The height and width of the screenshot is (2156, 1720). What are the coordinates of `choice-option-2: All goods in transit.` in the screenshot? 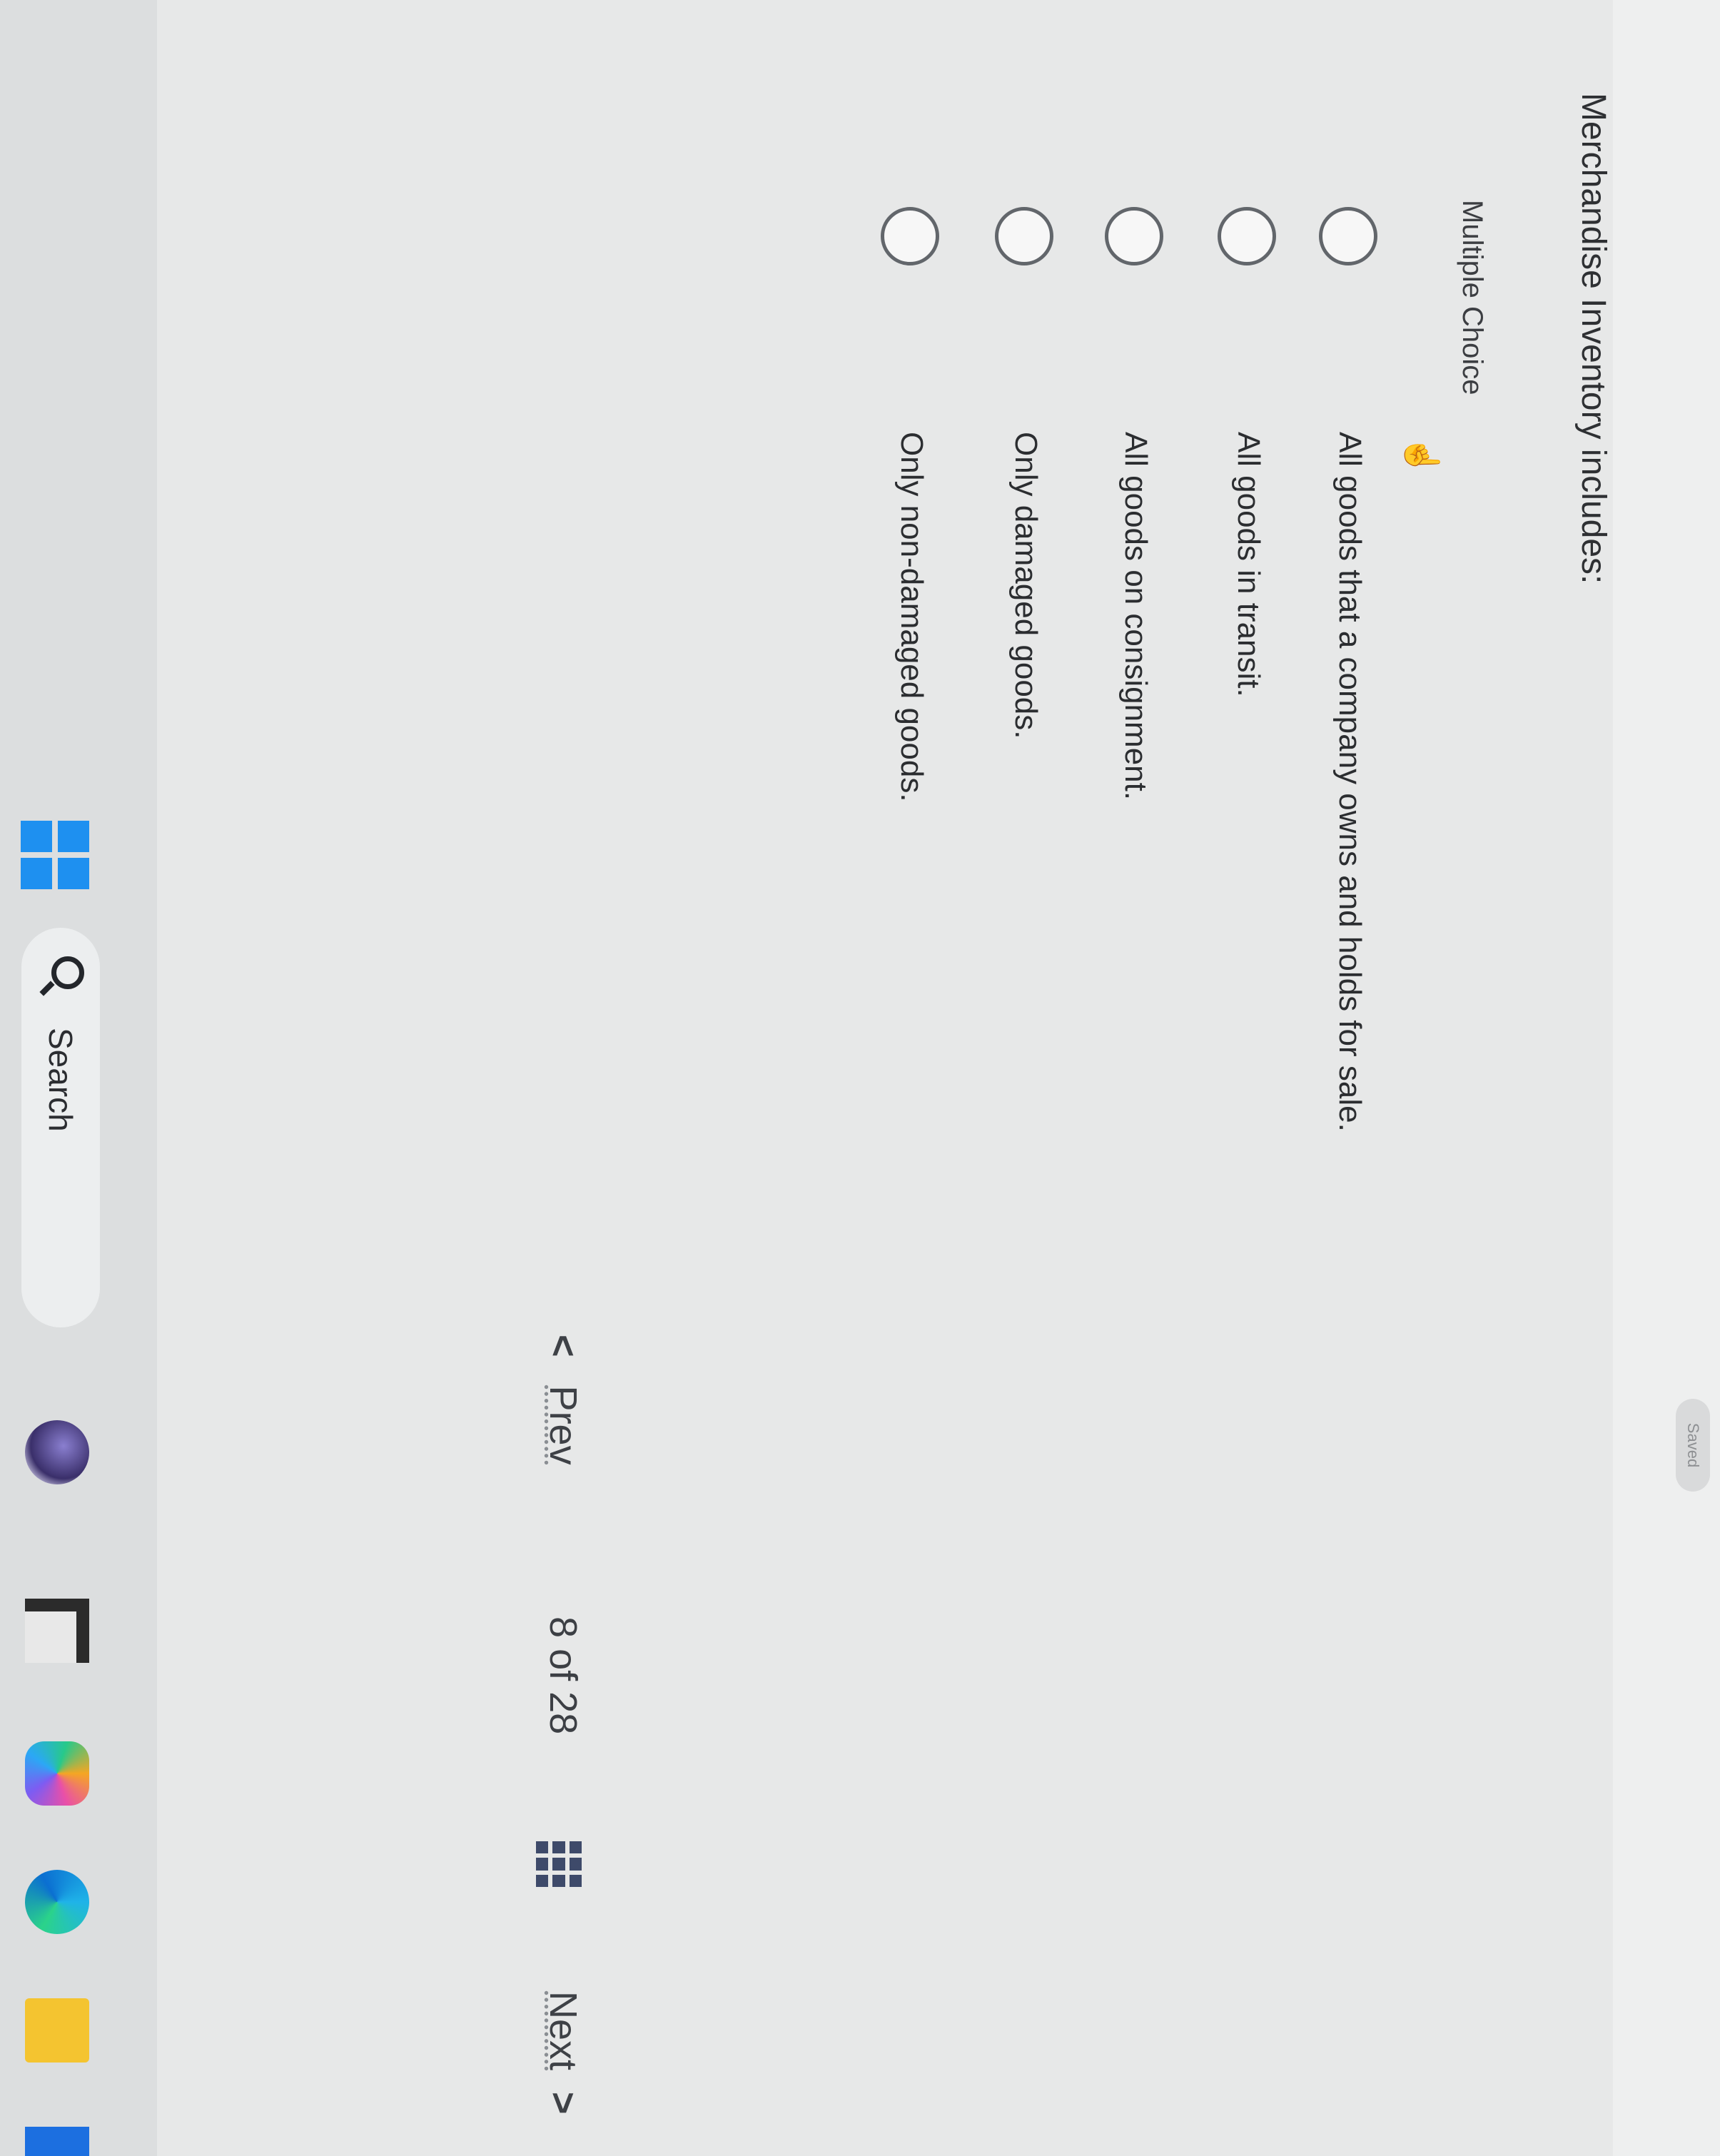 It's located at (1240, 813).